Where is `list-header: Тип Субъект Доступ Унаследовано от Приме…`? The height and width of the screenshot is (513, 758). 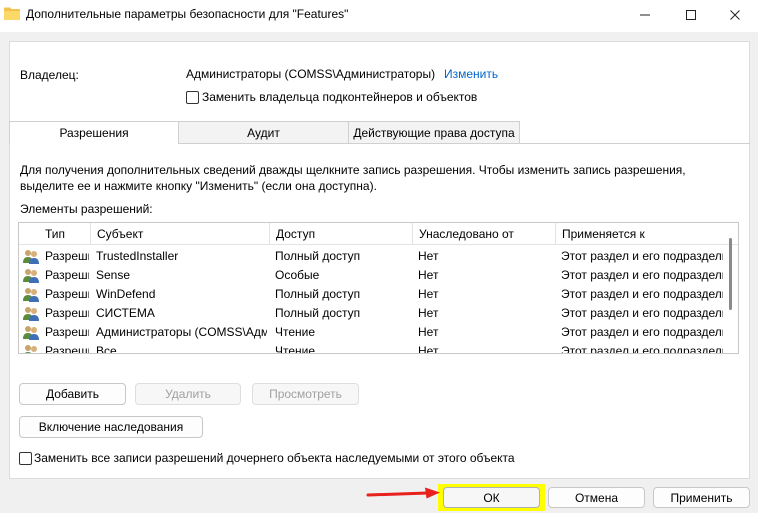
list-header: Тип Субъект Доступ Унаследовано от Приме… is located at coordinates (378, 234).